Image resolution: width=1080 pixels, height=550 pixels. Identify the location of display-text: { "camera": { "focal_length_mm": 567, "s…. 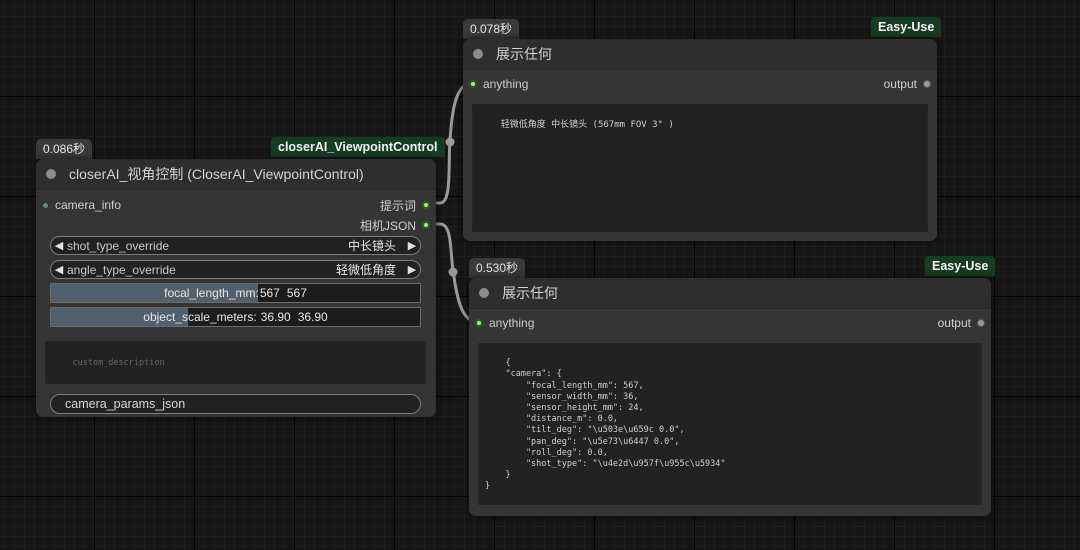
(605, 425).